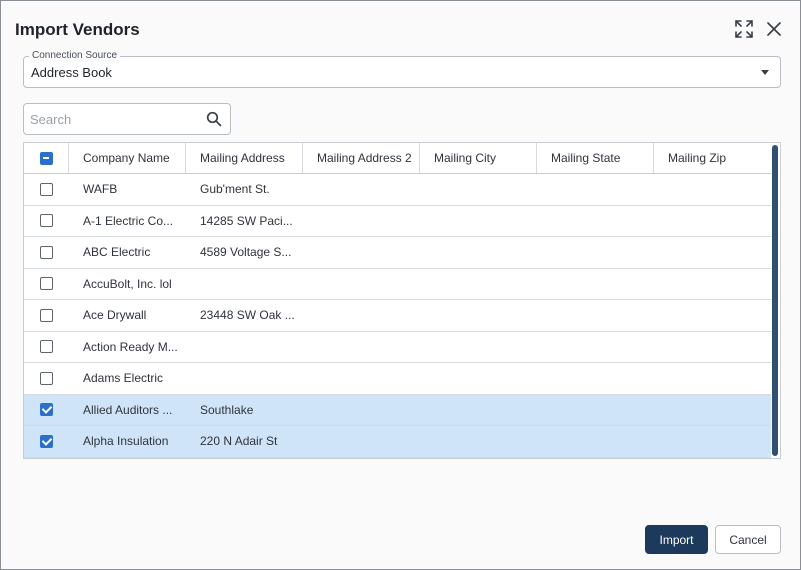 Image resolution: width=801 pixels, height=570 pixels. I want to click on vertical-scrollbar, so click(775, 300).